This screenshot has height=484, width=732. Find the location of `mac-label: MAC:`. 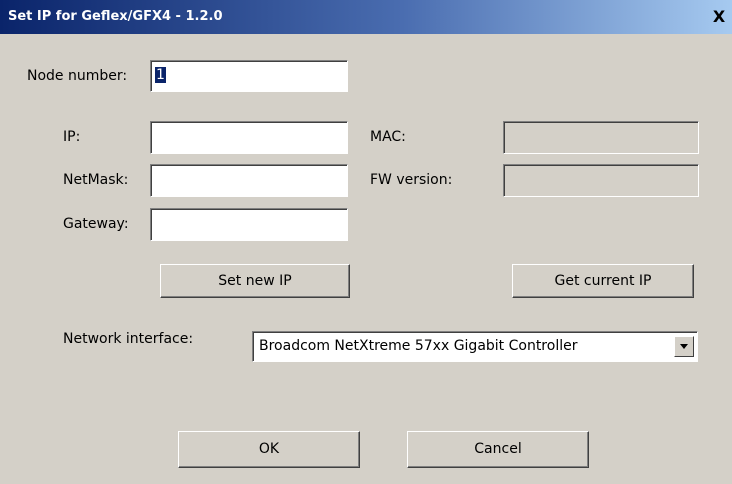

mac-label: MAC: is located at coordinates (388, 137).